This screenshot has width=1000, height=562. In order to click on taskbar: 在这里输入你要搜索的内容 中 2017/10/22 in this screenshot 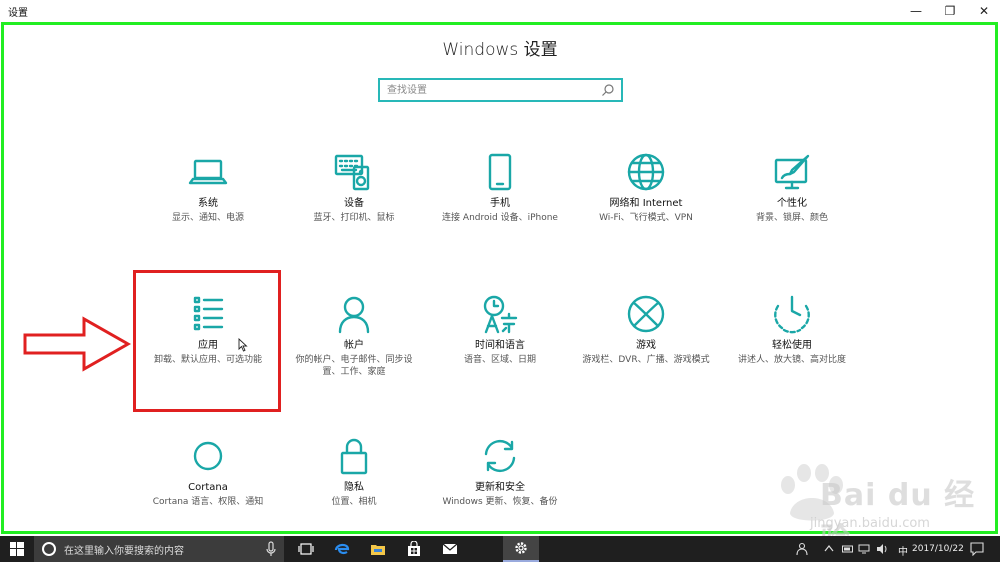, I will do `click(500, 549)`.